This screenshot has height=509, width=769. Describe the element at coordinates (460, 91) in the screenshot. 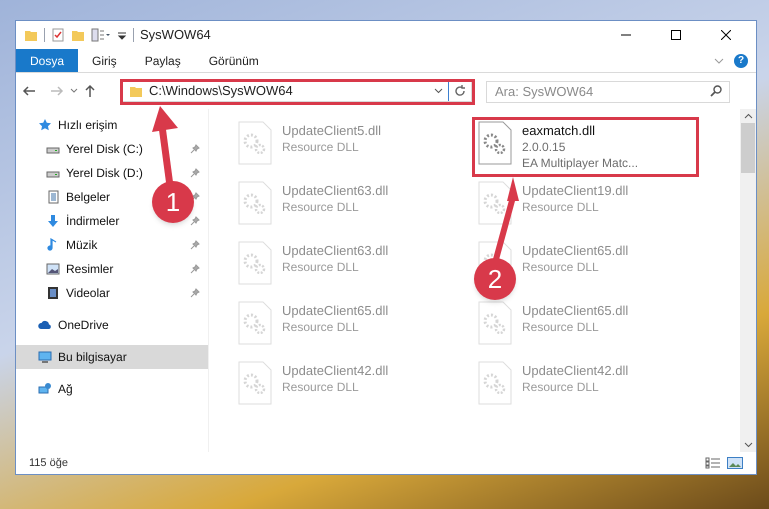

I see `refresh-icon` at that location.